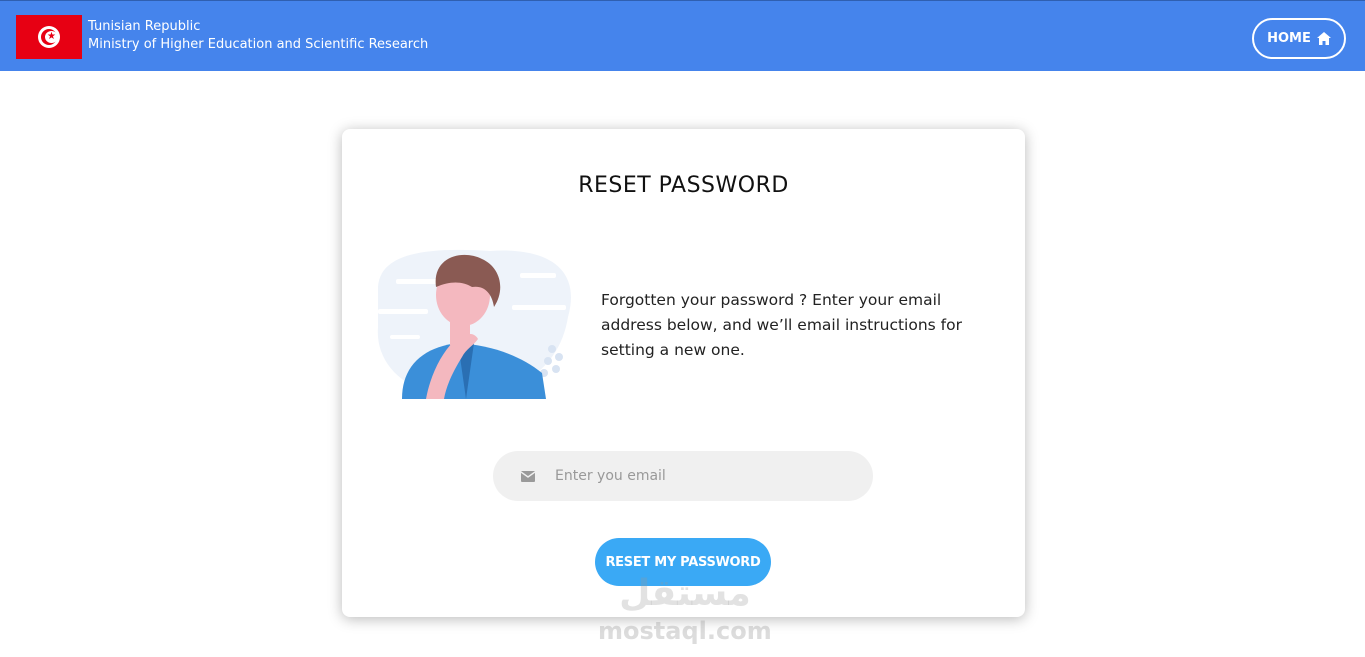  I want to click on reset-button-label: RESET MY PASSWORD, so click(683, 562).